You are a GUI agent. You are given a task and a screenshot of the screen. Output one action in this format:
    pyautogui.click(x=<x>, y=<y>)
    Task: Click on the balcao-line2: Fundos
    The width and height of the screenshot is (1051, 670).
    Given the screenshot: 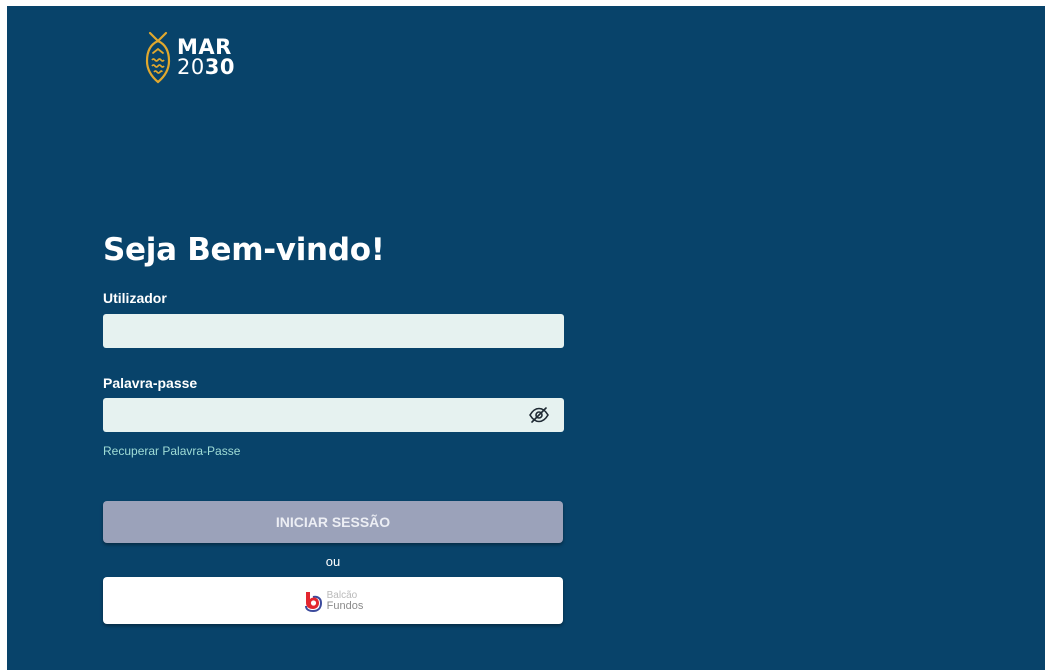 What is the action you would take?
    pyautogui.click(x=345, y=605)
    